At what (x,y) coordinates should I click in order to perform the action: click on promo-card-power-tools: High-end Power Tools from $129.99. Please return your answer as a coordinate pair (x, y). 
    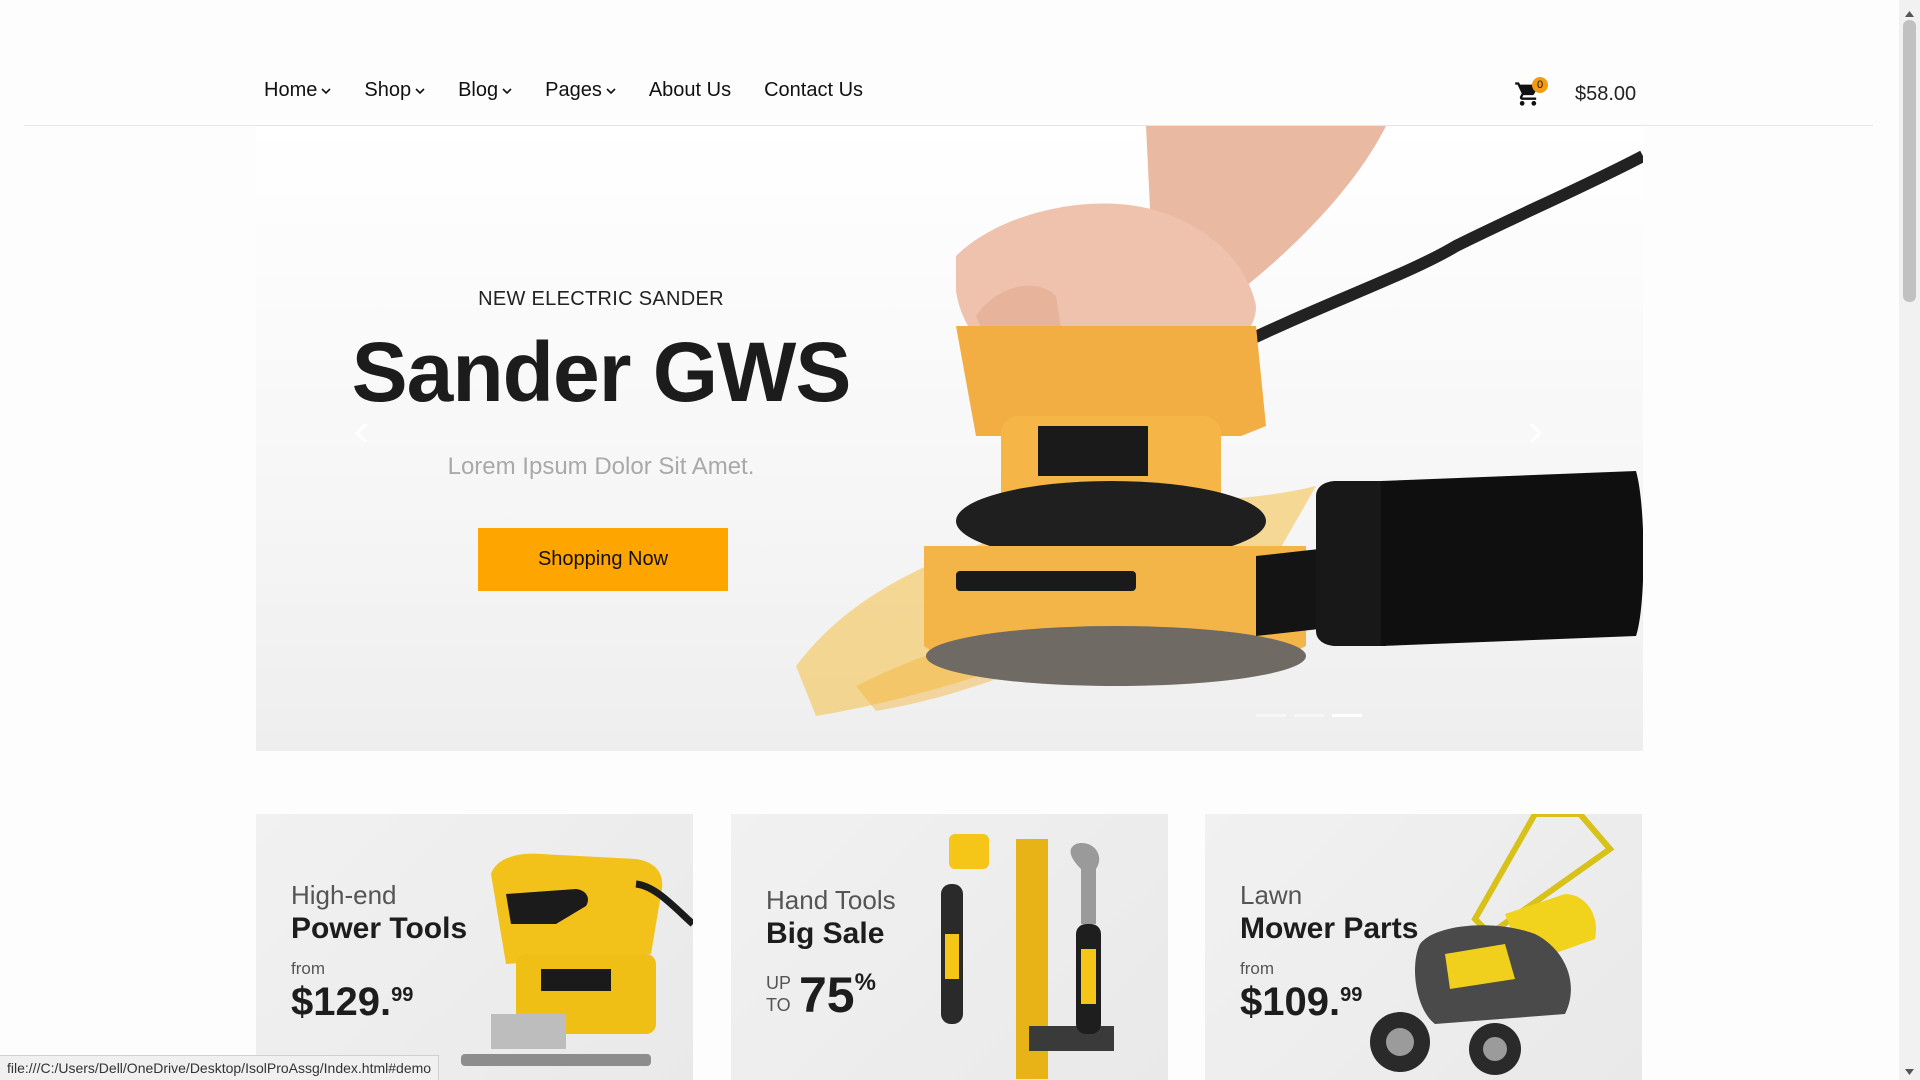
    Looking at the image, I should click on (474, 947).